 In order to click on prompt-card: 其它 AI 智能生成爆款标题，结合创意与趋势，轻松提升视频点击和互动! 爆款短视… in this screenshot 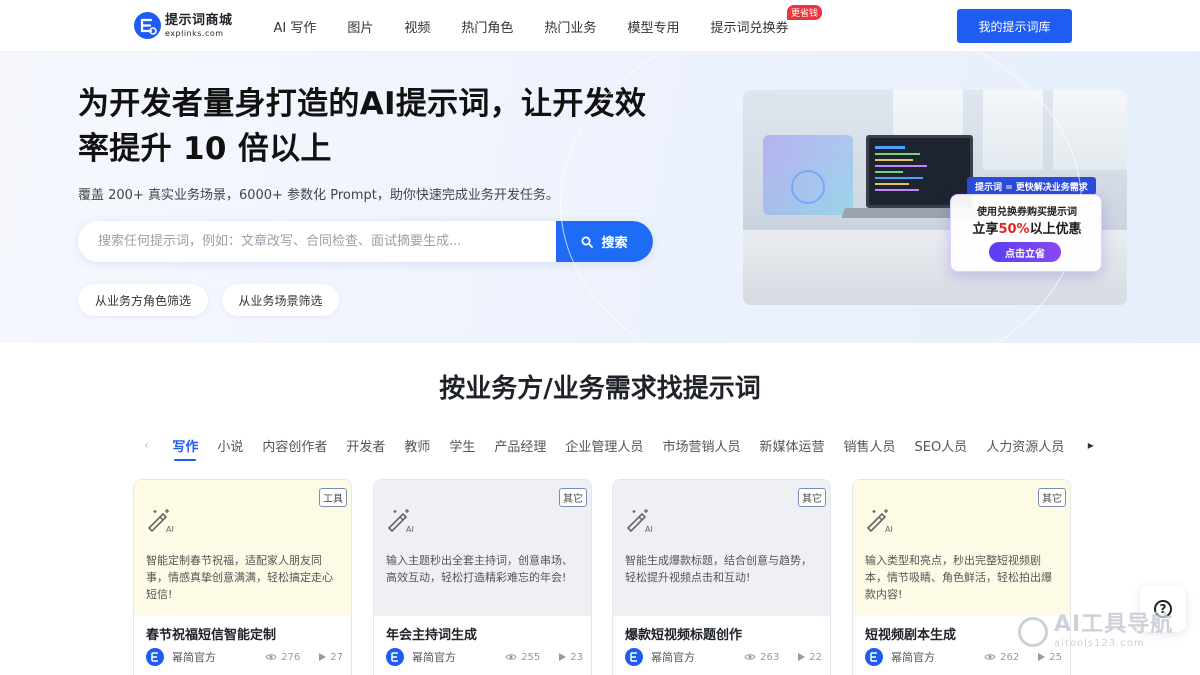, I will do `click(721, 577)`.